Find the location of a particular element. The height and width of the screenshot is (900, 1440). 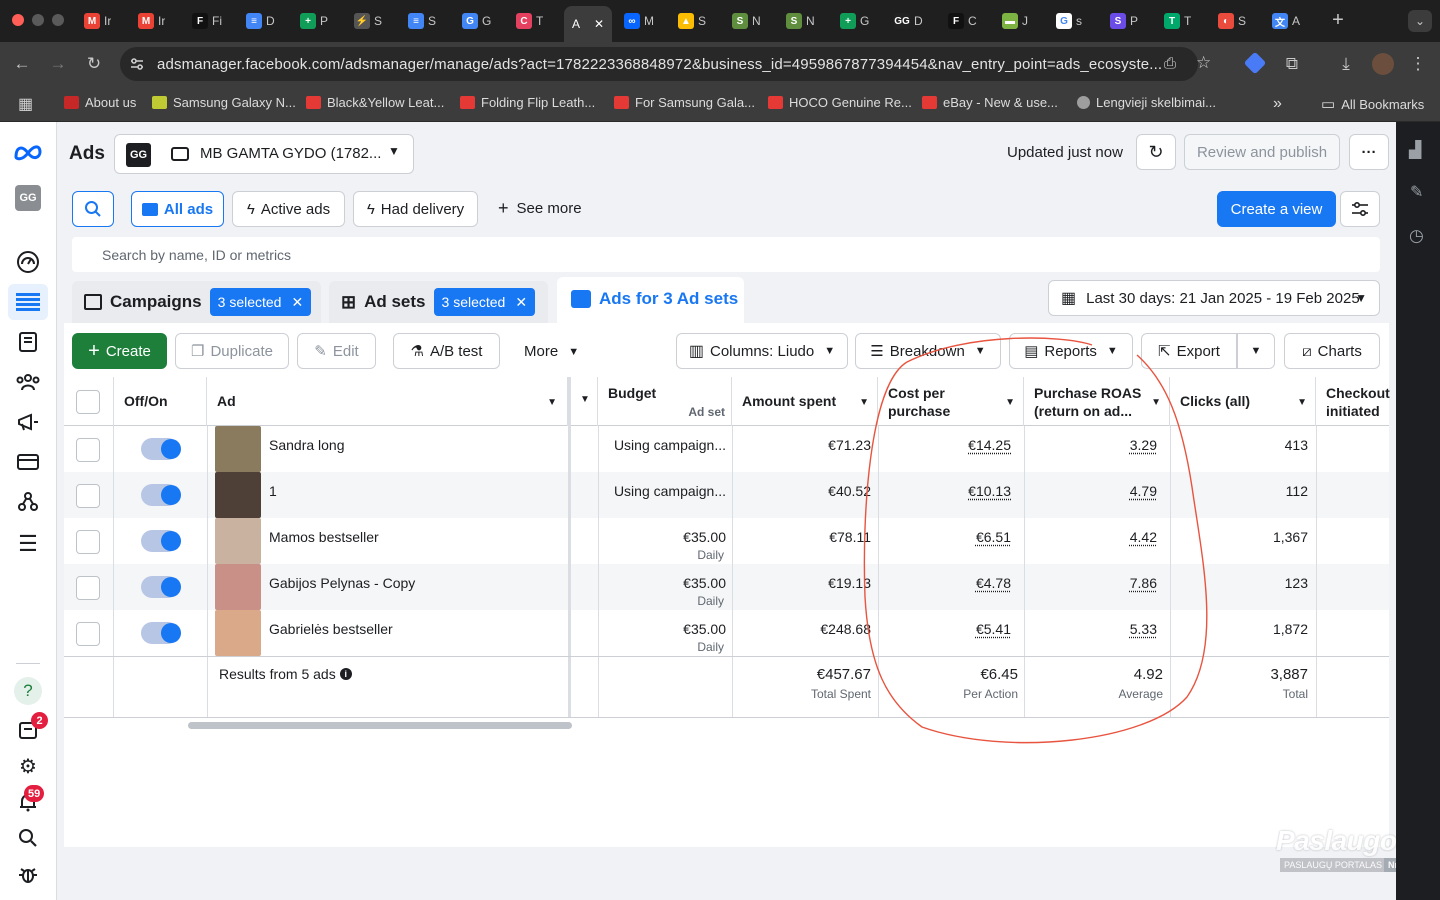

all-tools-menu-icon: ☰ is located at coordinates (28, 544).